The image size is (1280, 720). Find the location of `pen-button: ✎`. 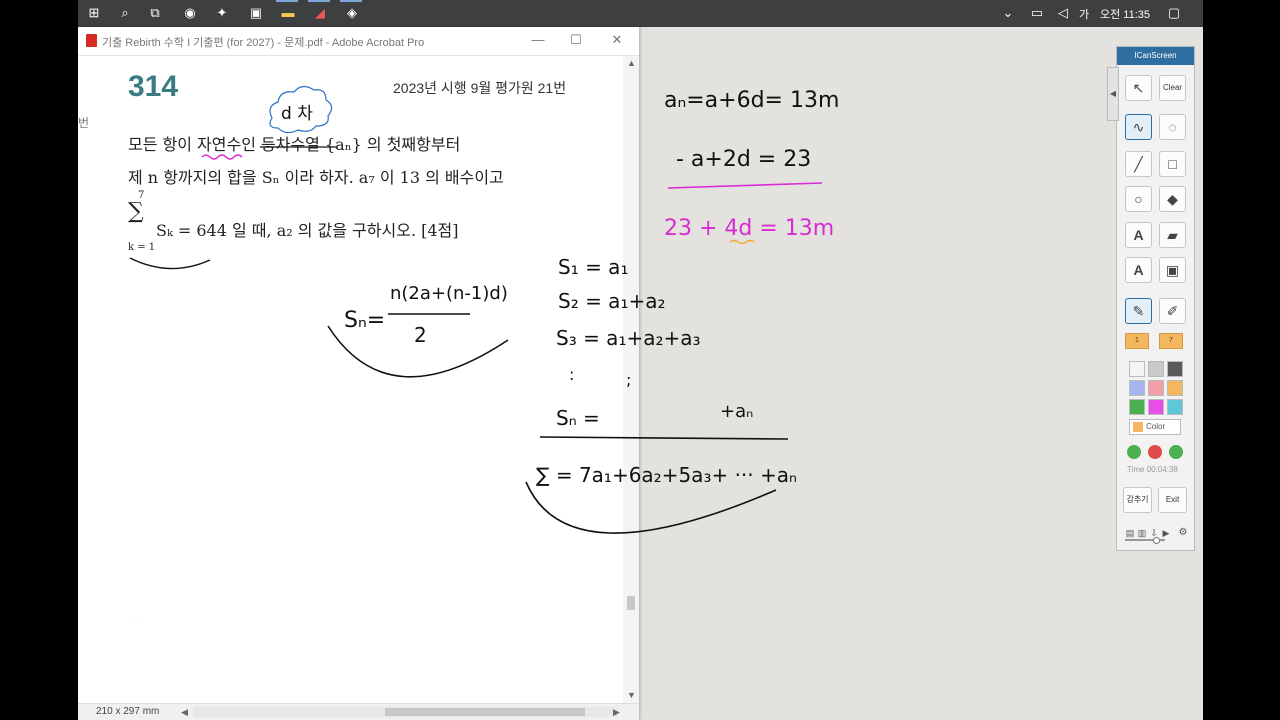

pen-button: ✎ is located at coordinates (1138, 311).